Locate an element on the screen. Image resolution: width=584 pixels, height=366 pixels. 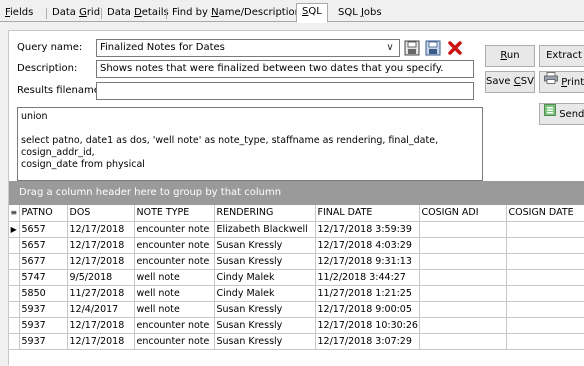
table-cell: 12/4/2017 is located at coordinates (101, 309).